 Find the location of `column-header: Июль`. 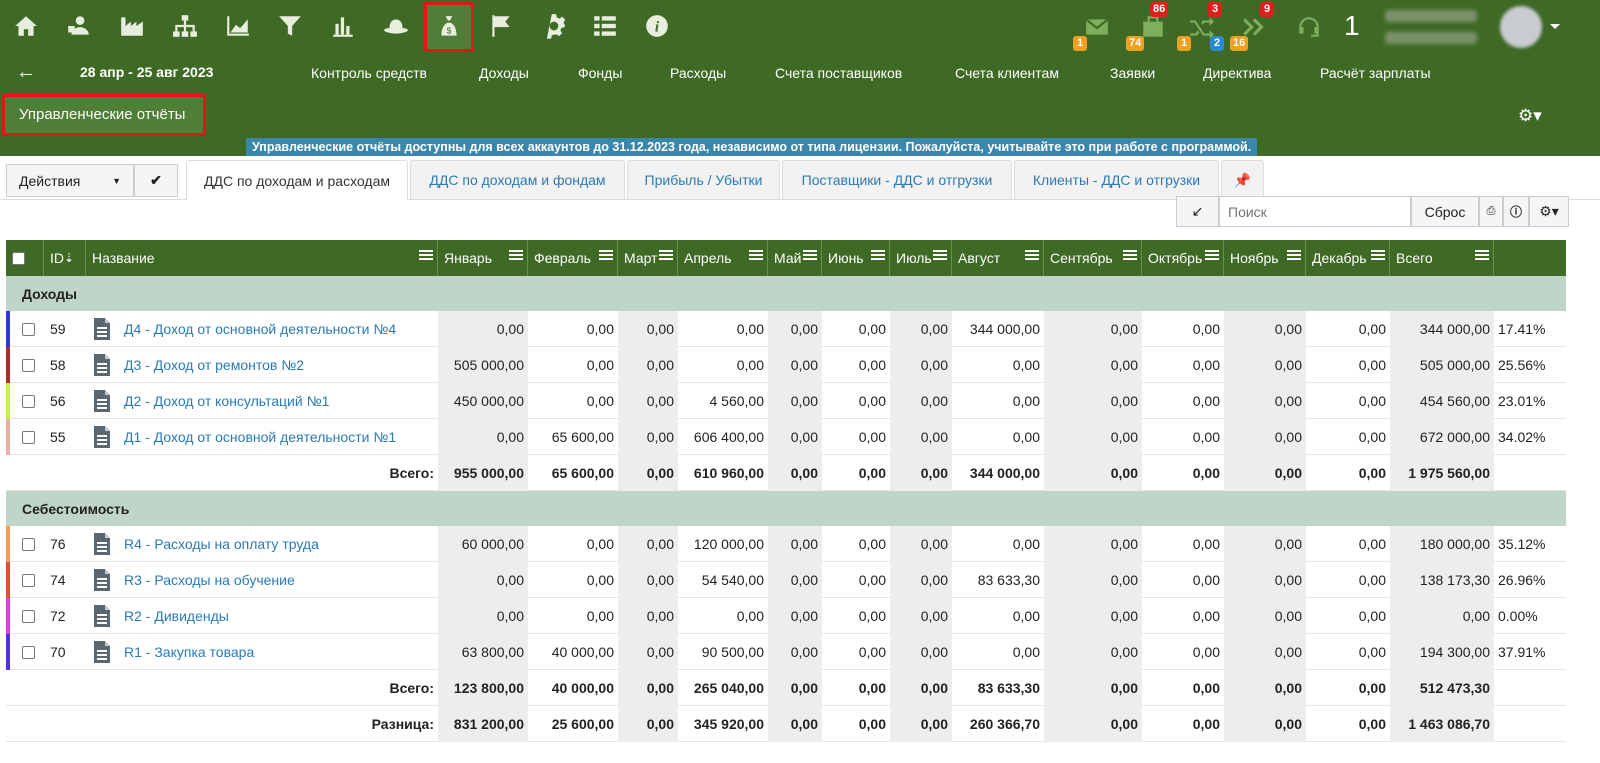

column-header: Июль is located at coordinates (921, 258).